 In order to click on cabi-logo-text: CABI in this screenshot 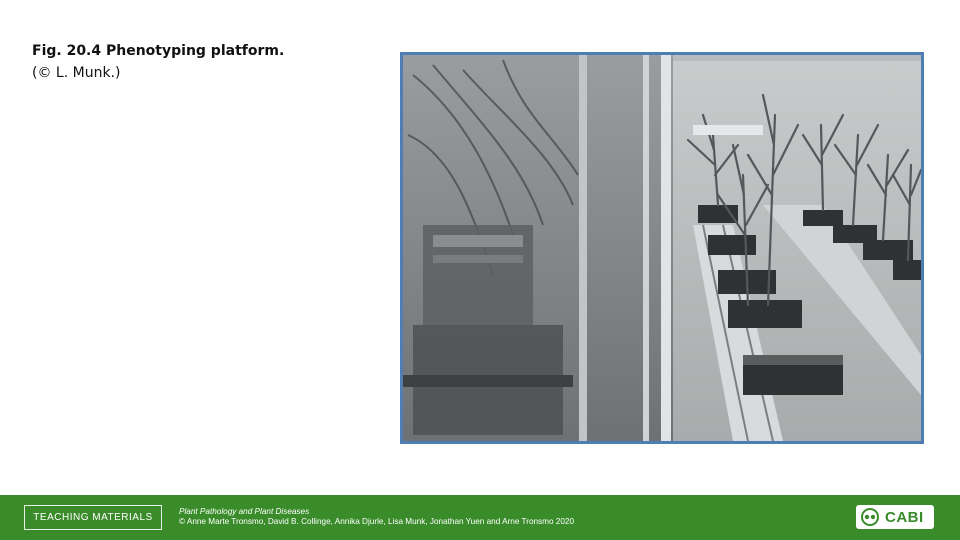, I will do `click(904, 517)`.